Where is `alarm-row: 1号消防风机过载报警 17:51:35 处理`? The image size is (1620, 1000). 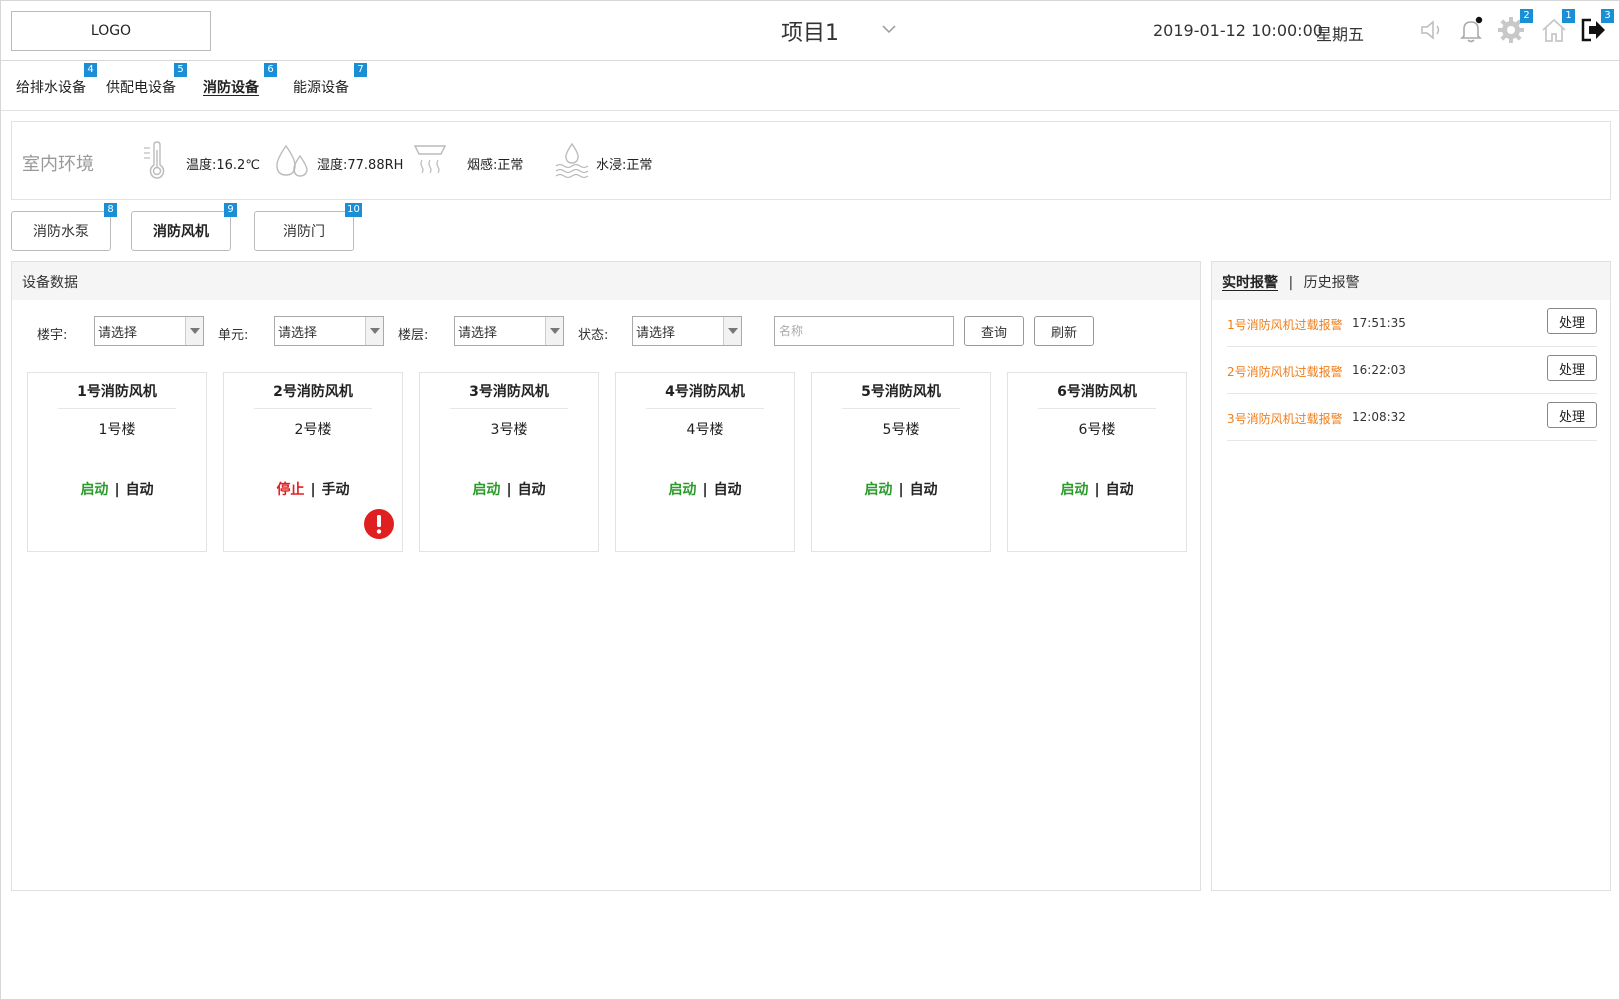
alarm-row: 1号消防风机过载报警 17:51:35 处理 is located at coordinates (1412, 323).